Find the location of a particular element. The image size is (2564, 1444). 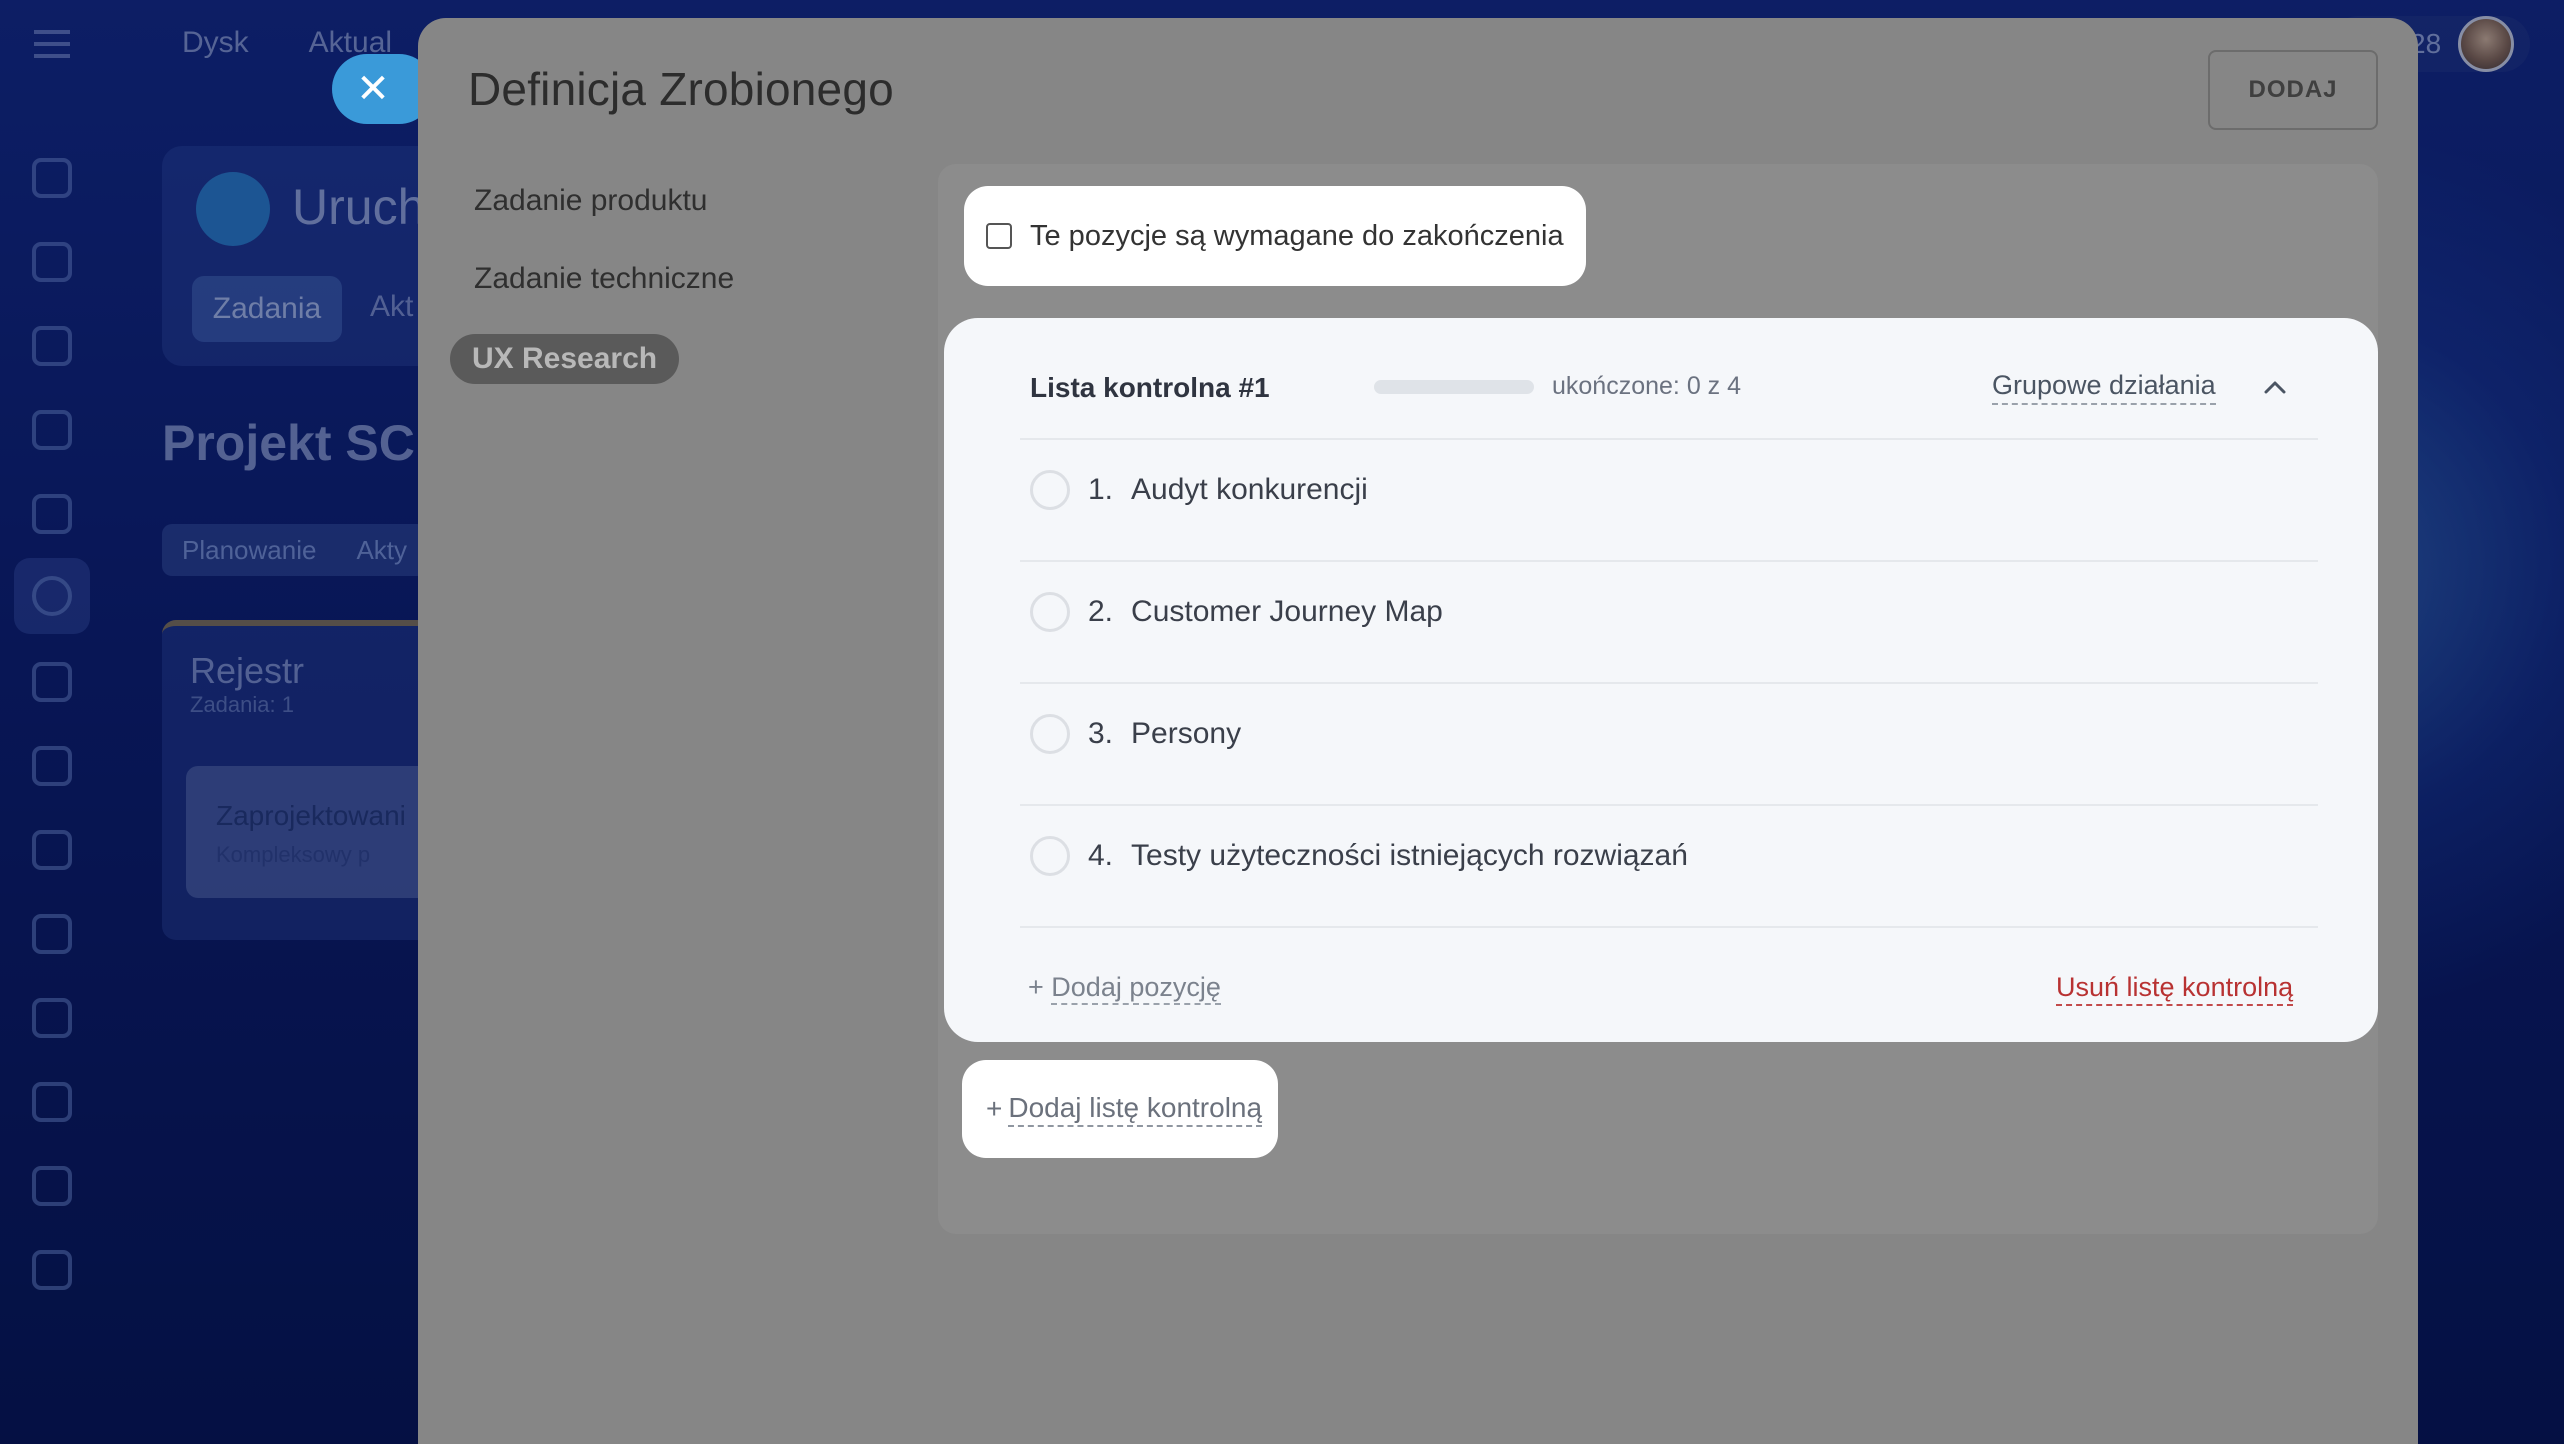

item-text: Persony is located at coordinates (1186, 734).